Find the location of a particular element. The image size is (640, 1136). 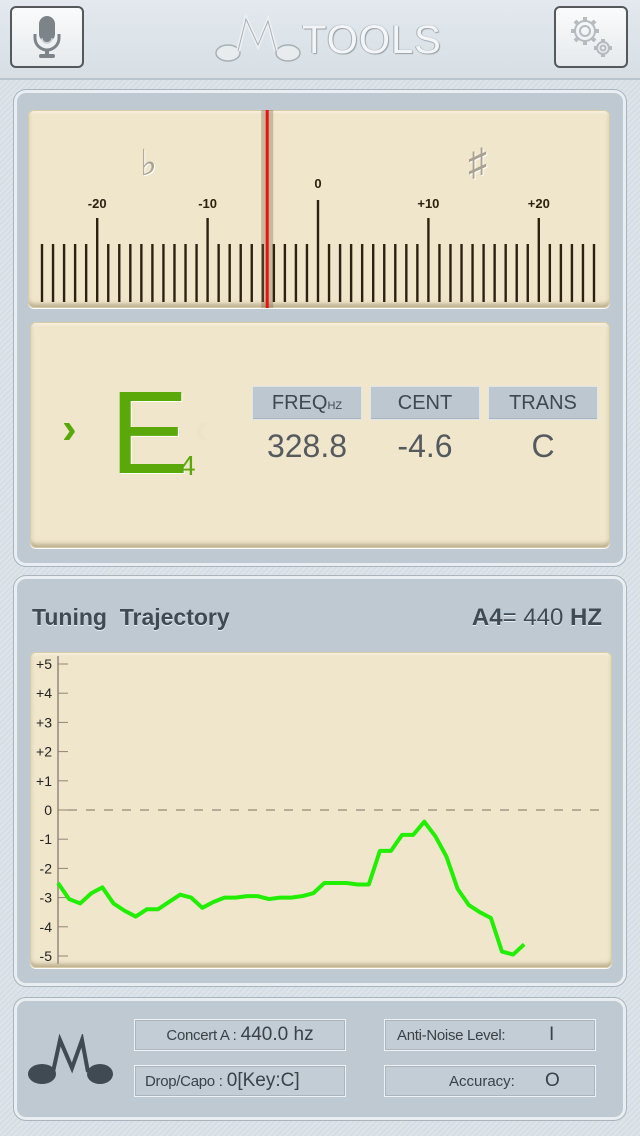

a4-unit: HZ is located at coordinates (586, 617).